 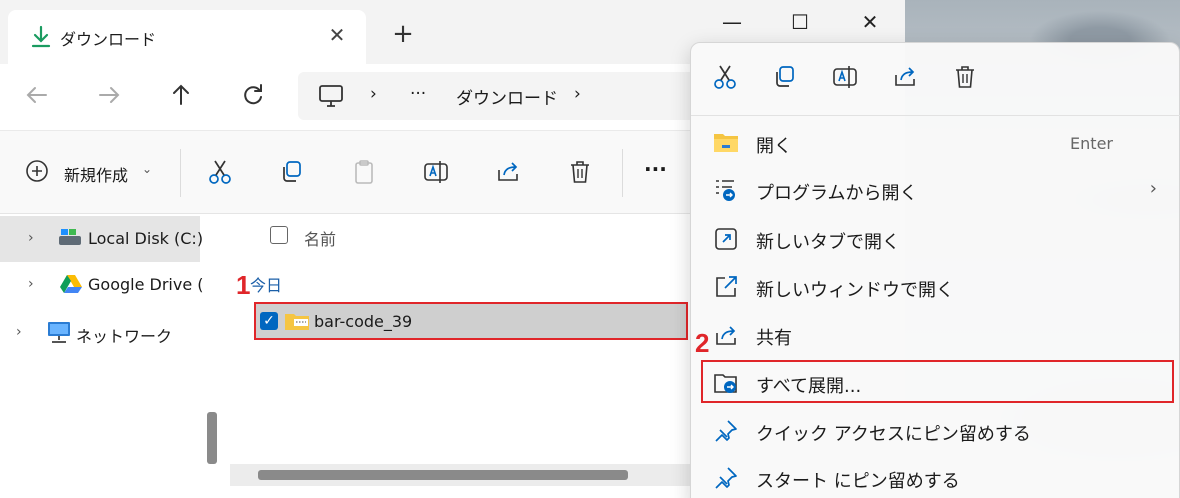 What do you see at coordinates (266, 284) in the screenshot?
I see `group-header-today: 今日` at bounding box center [266, 284].